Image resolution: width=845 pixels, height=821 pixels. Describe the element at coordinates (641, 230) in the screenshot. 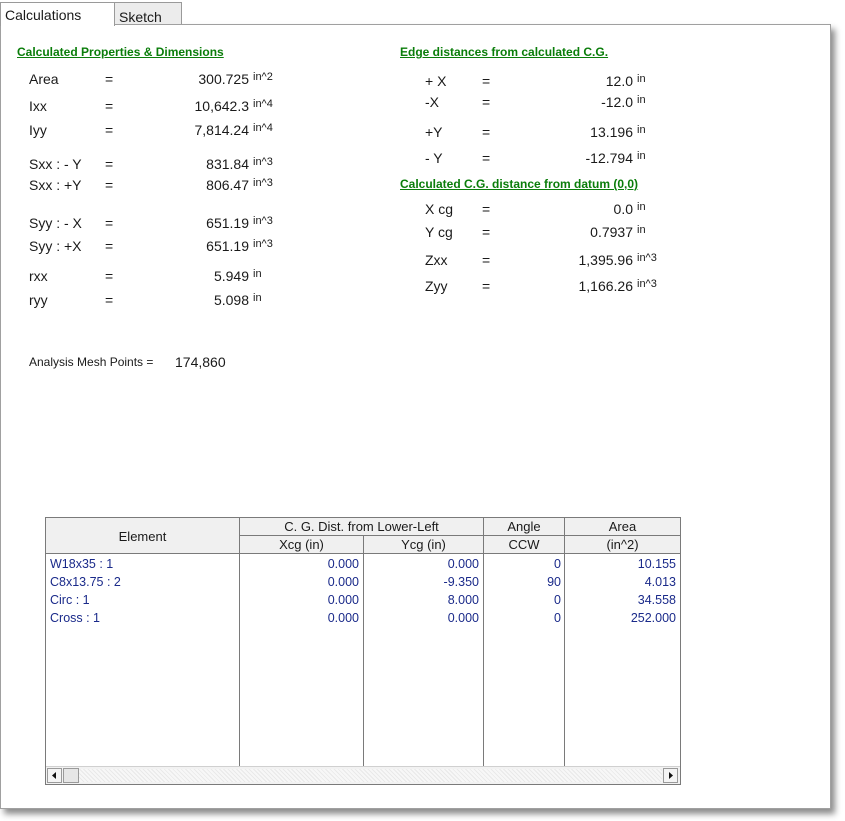

I see `cg-distance-unit: in` at that location.